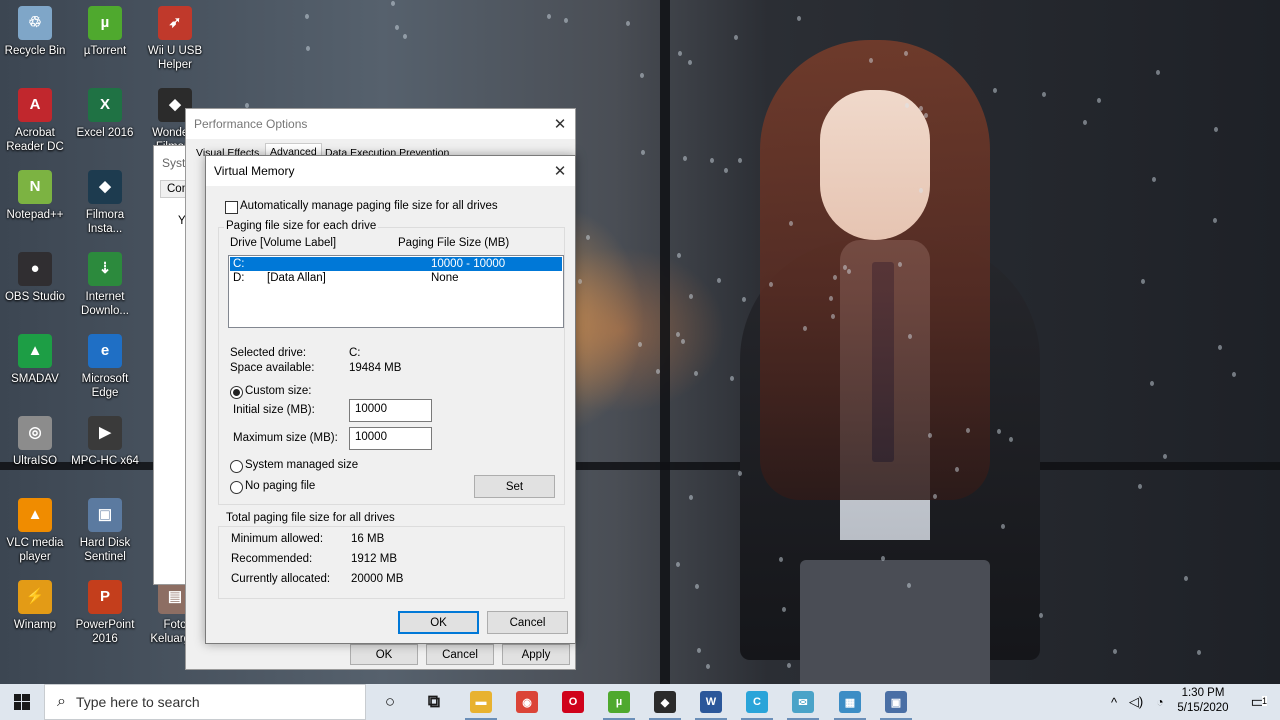 Image resolution: width=1280 pixels, height=720 pixels. What do you see at coordinates (35, 215) in the screenshot?
I see `desktop-icon-label: Notepad++` at bounding box center [35, 215].